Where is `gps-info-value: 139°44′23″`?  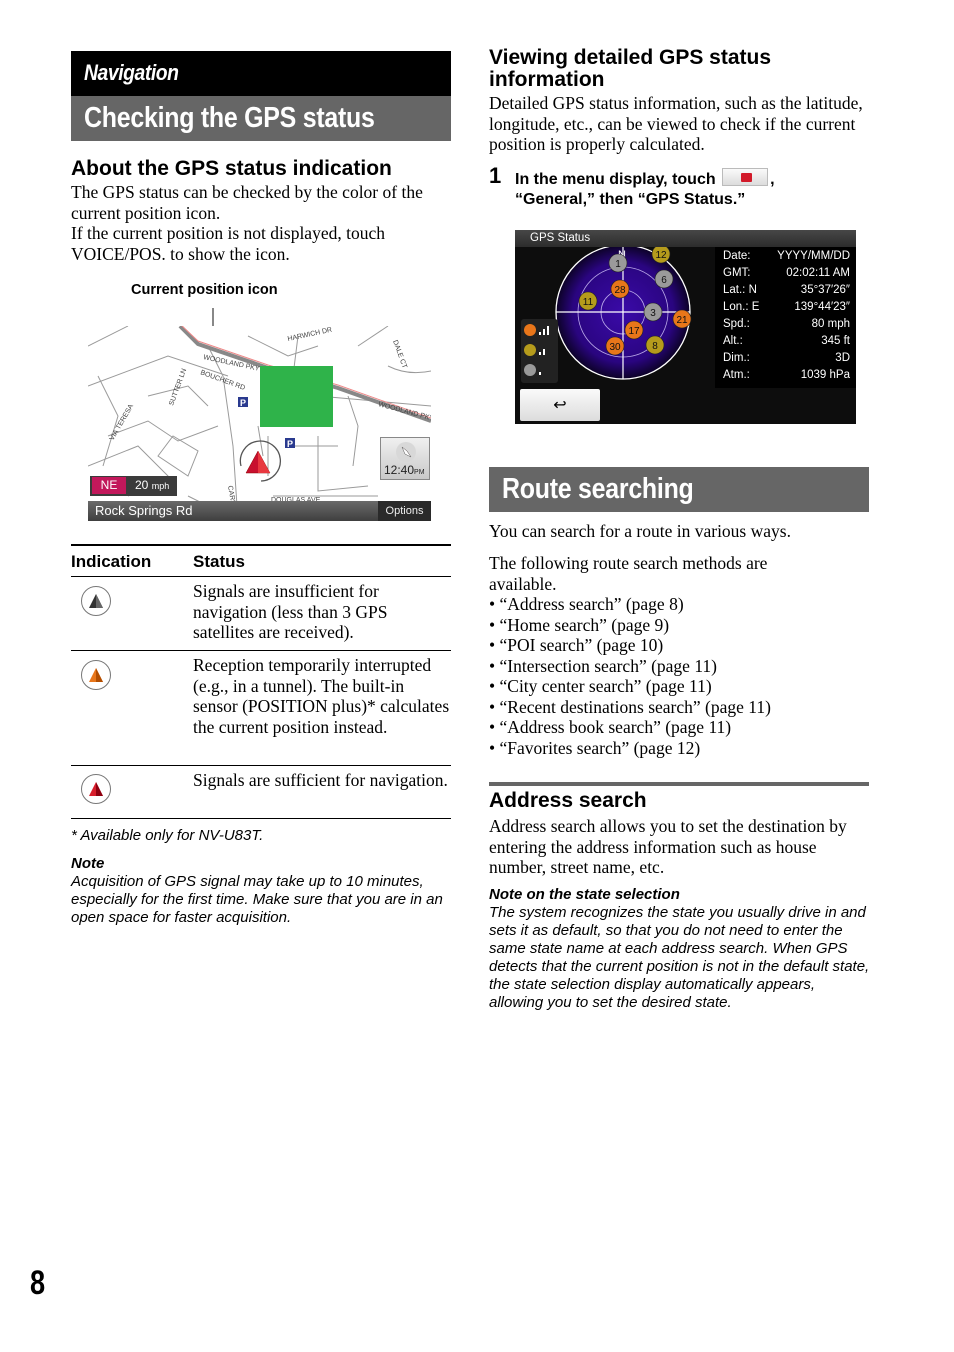 gps-info-value: 139°44′23″ is located at coordinates (822, 307).